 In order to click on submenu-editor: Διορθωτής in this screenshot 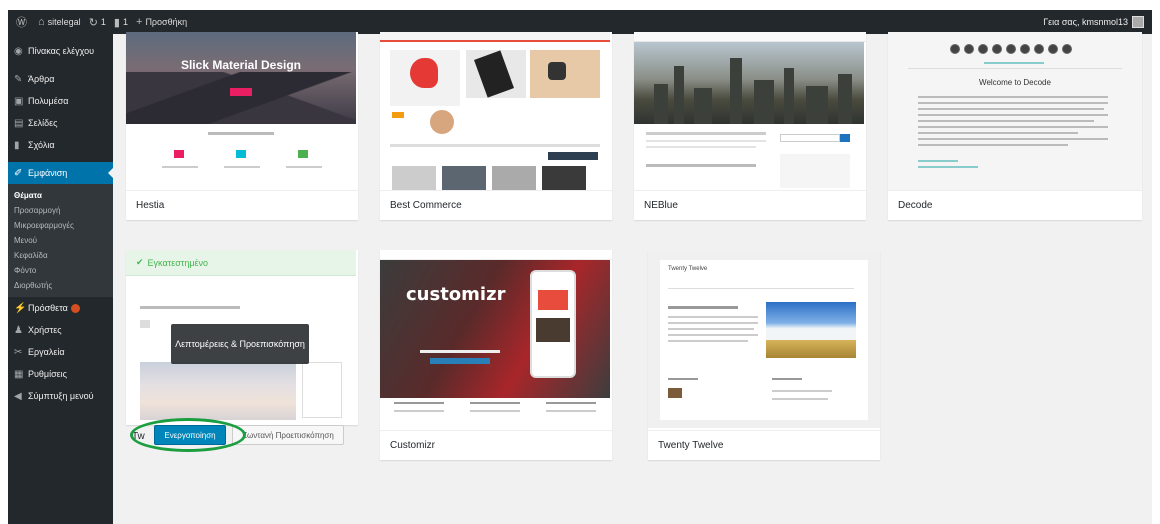, I will do `click(60, 285)`.